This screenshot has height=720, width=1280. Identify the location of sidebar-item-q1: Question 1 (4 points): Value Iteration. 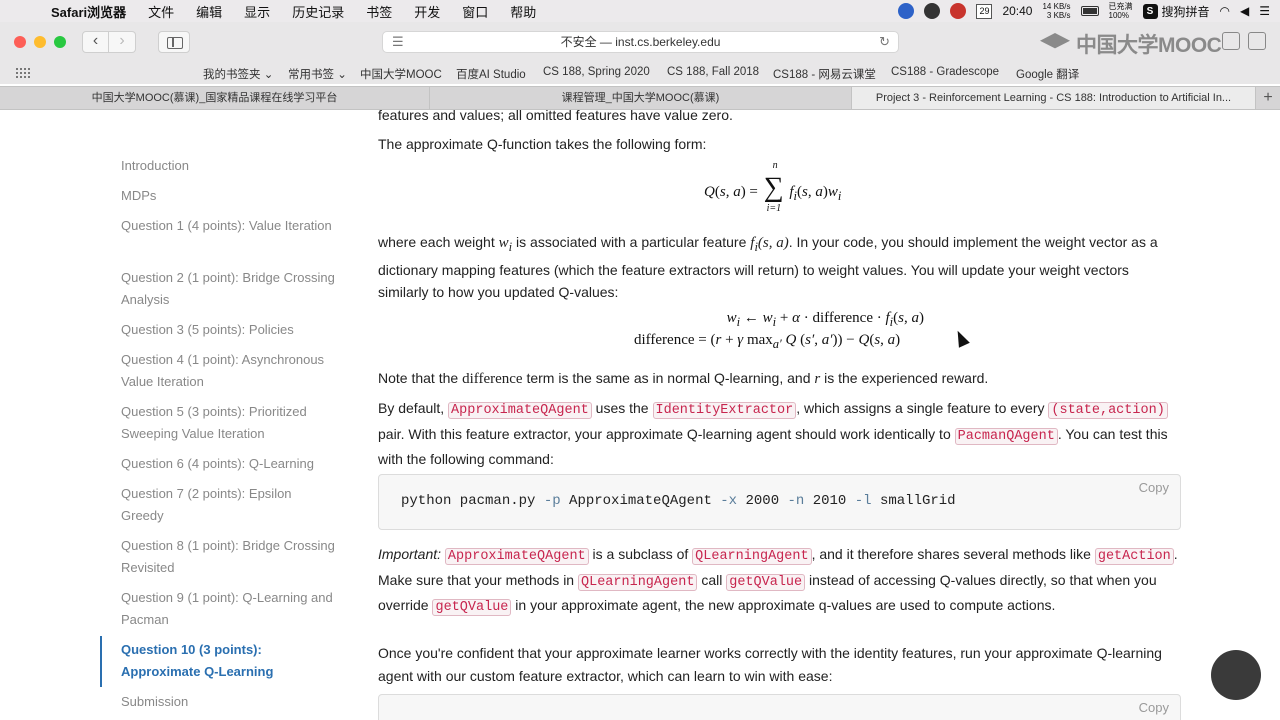
(228, 226).